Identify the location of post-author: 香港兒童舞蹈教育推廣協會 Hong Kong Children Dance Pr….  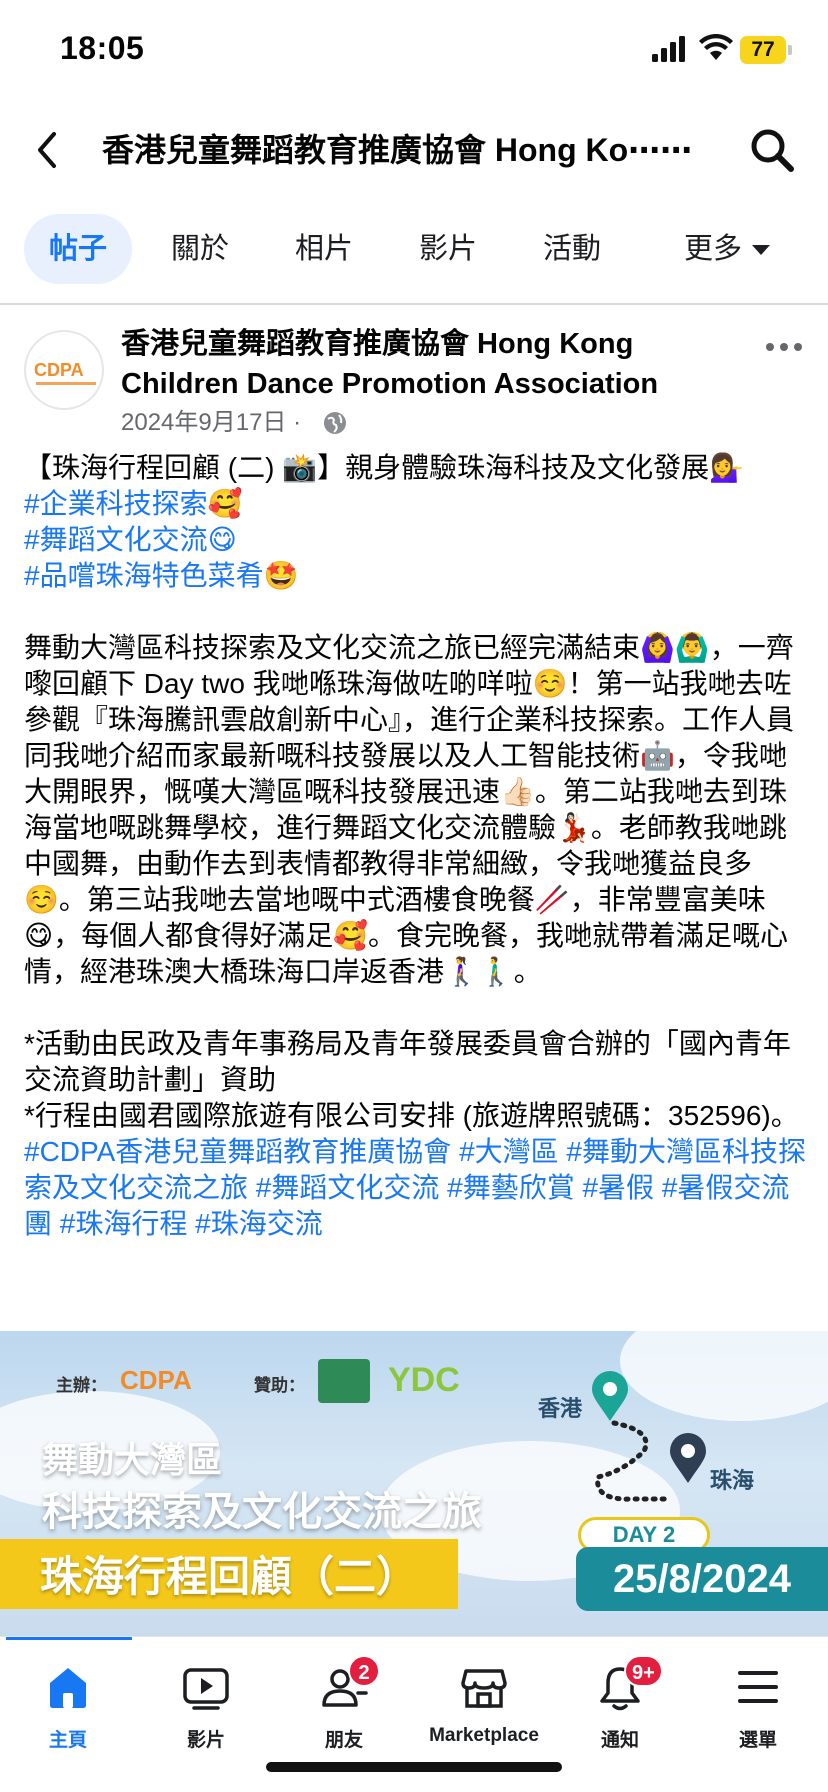
(431, 364).